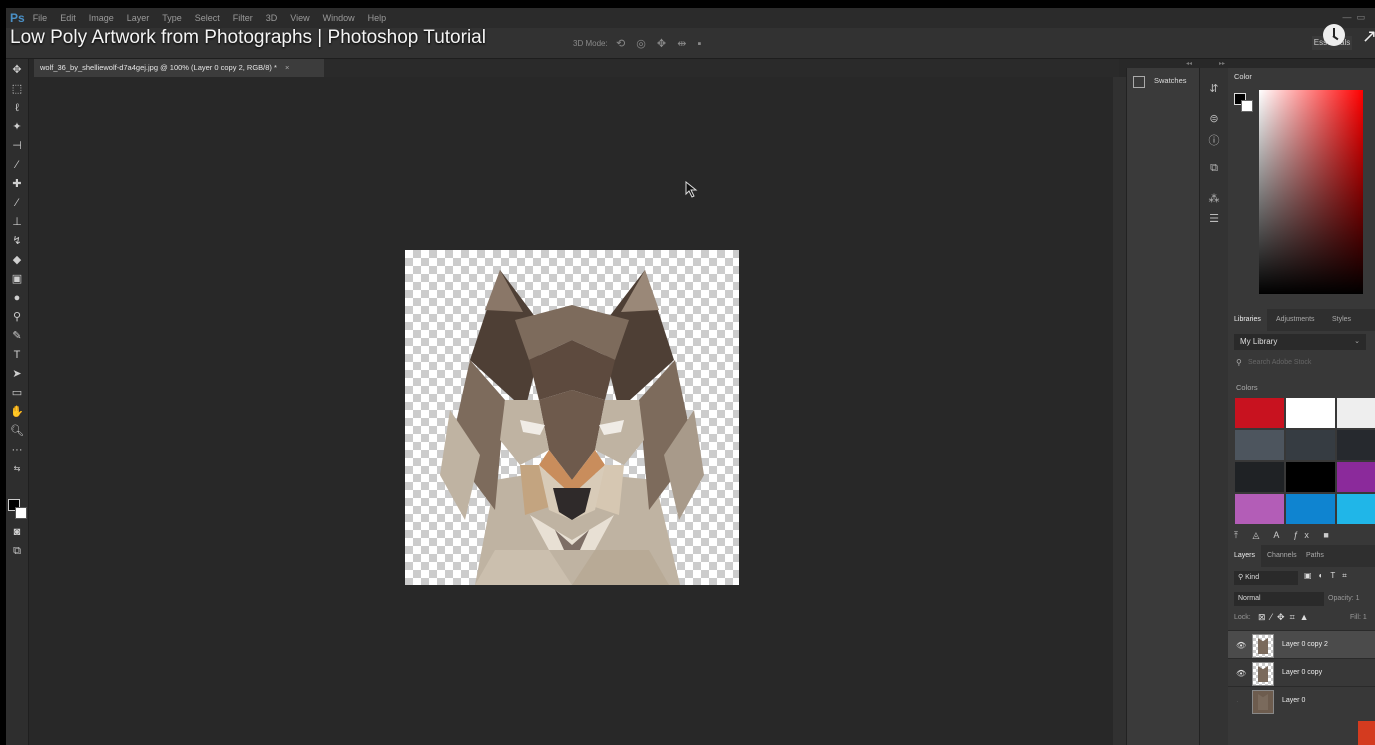 The image size is (1375, 745). What do you see at coordinates (660, 43) in the screenshot?
I see `3d-mode-icons: ⟲ ◎ ✥ ⇹ ▪` at bounding box center [660, 43].